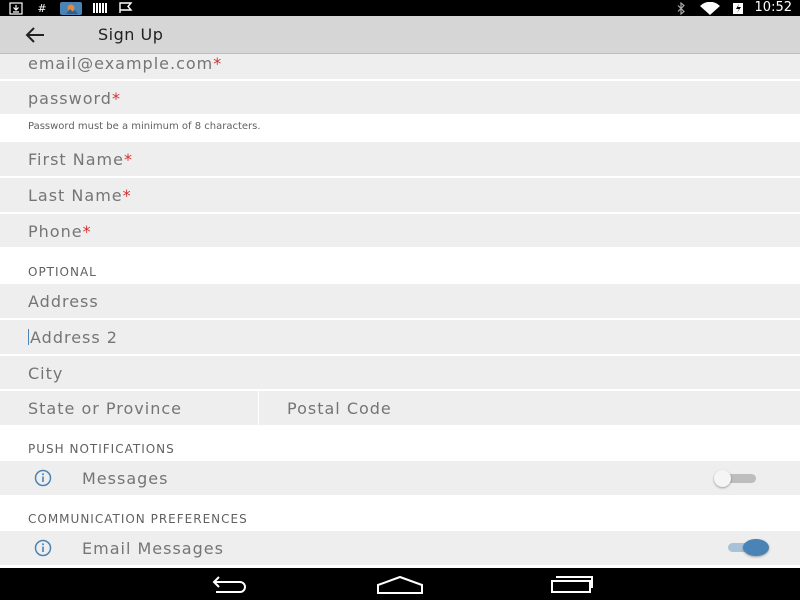 This screenshot has height=600, width=800. What do you see at coordinates (63, 301) in the screenshot?
I see `address-placeholder: Address` at bounding box center [63, 301].